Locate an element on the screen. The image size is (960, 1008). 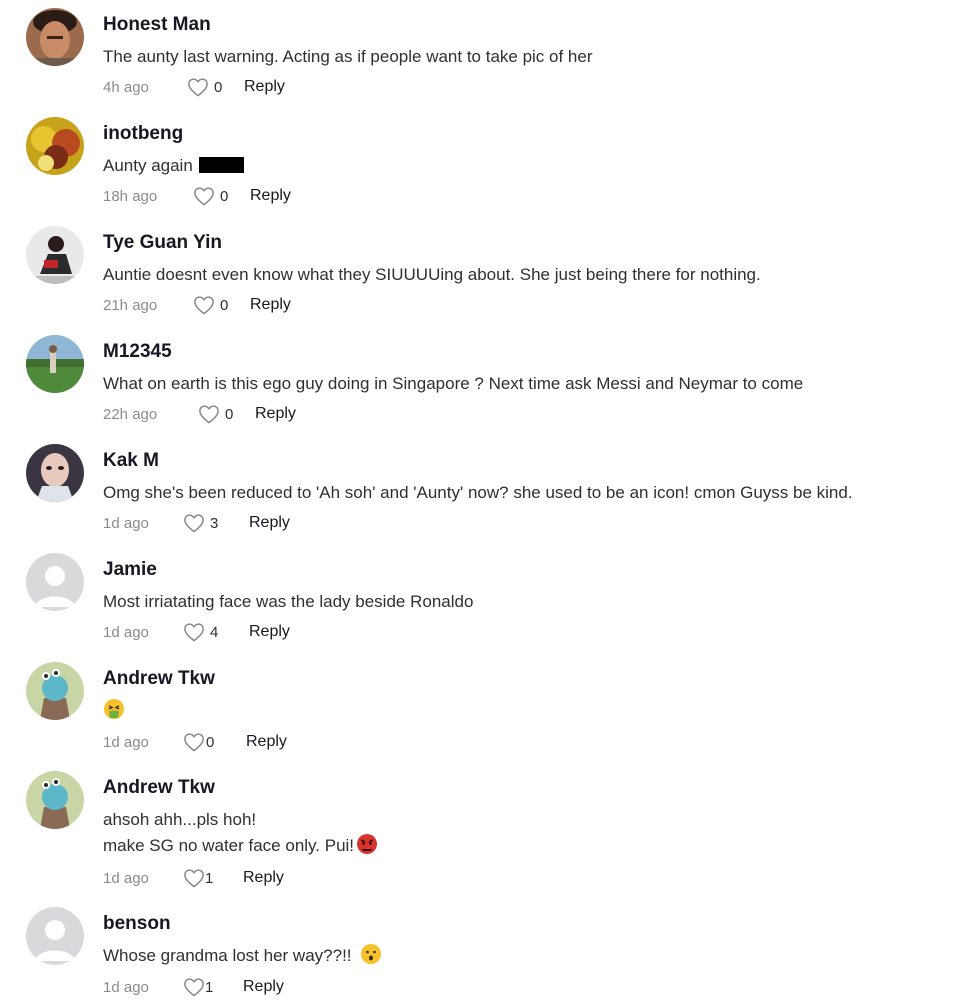
comment-meta: 1d ago 3 Reply is located at coordinates (196, 523).